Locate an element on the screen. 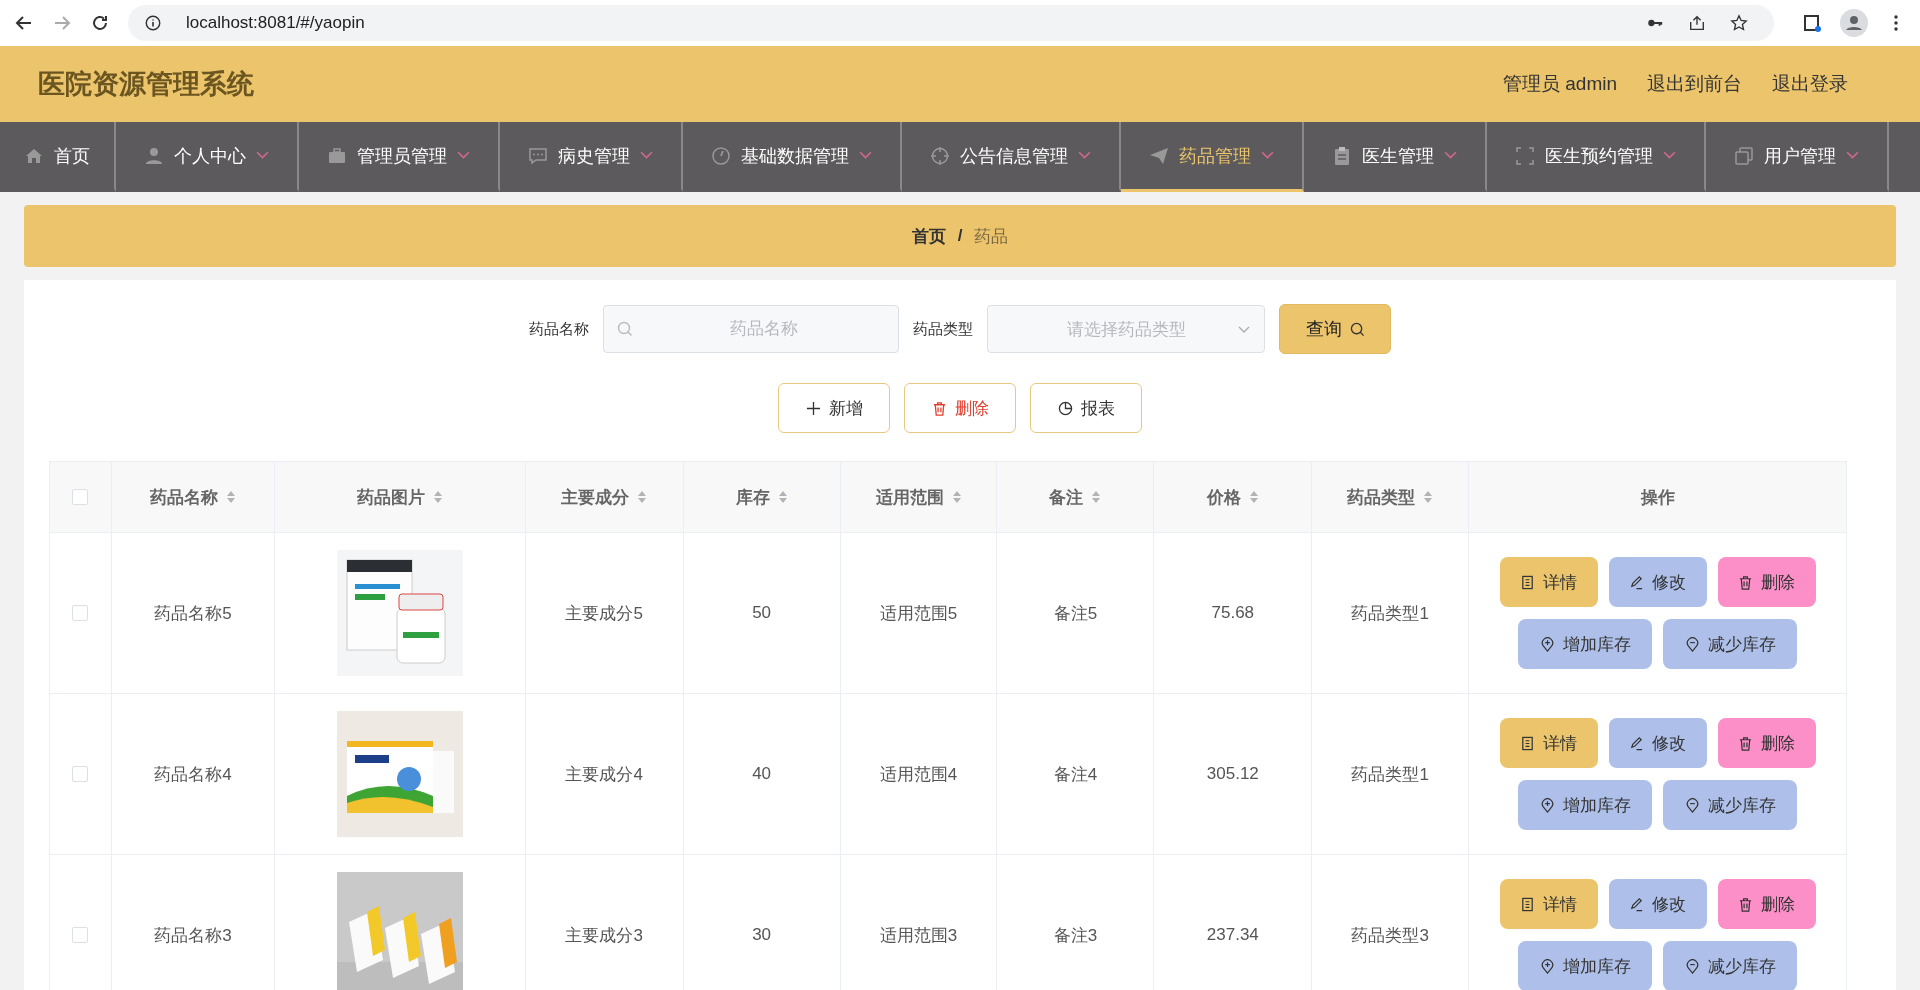 This screenshot has height=990, width=1920. column-header: 备注 is located at coordinates (1076, 497).